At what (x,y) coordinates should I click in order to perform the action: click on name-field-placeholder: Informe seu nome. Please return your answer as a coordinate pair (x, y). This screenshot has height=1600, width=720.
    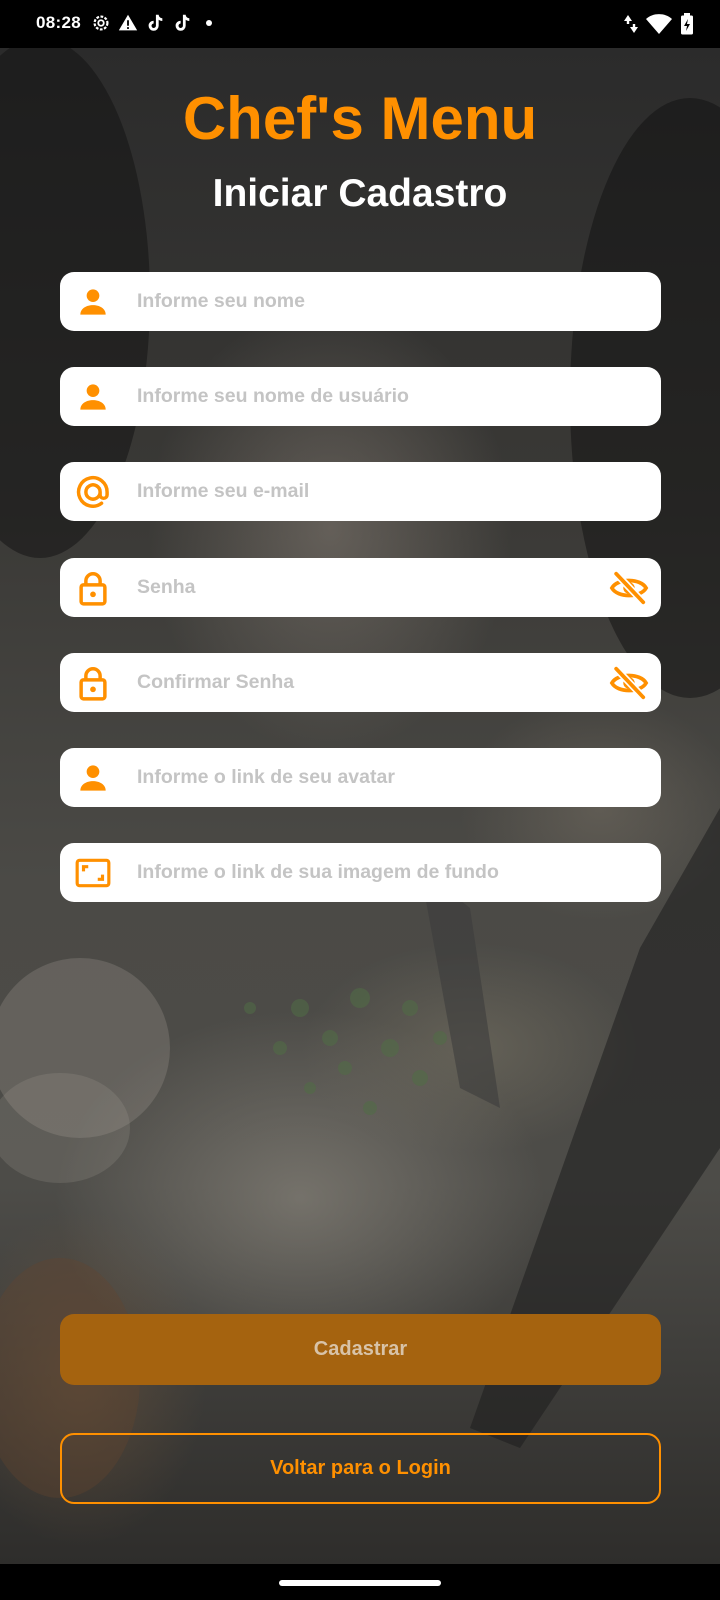
    Looking at the image, I should click on (221, 301).